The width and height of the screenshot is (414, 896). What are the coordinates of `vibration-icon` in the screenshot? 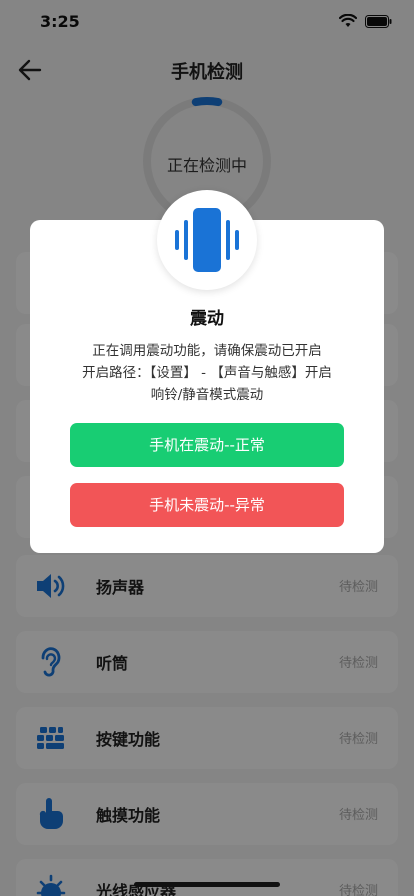 It's located at (207, 240).